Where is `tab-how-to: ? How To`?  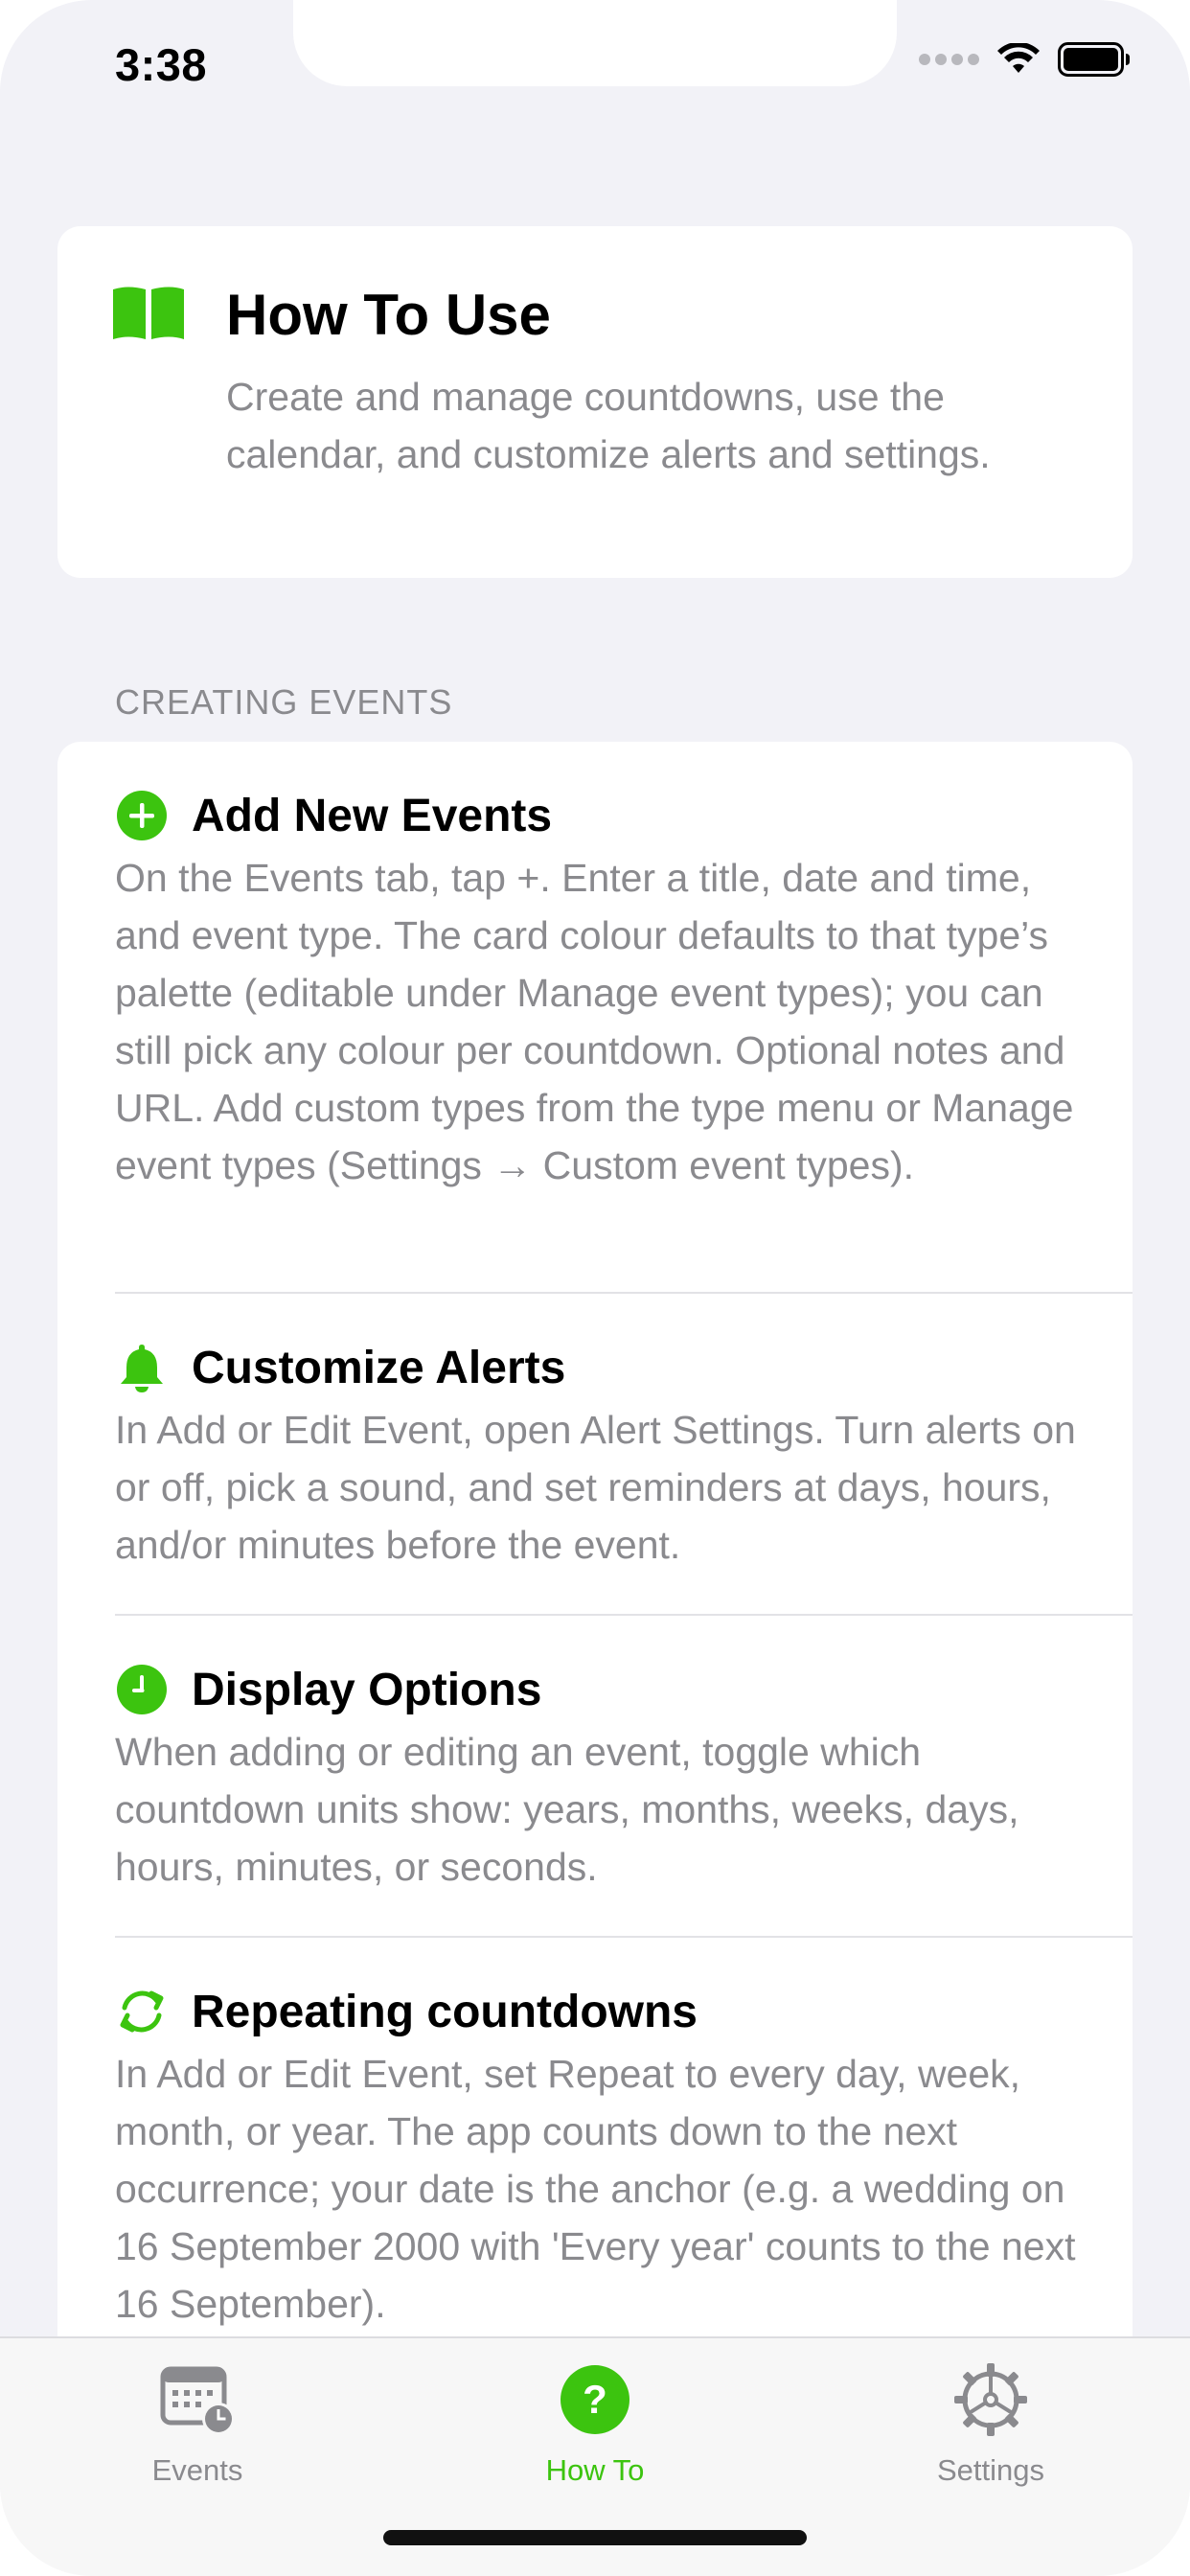
tab-how-to: ? How To is located at coordinates (595, 2423).